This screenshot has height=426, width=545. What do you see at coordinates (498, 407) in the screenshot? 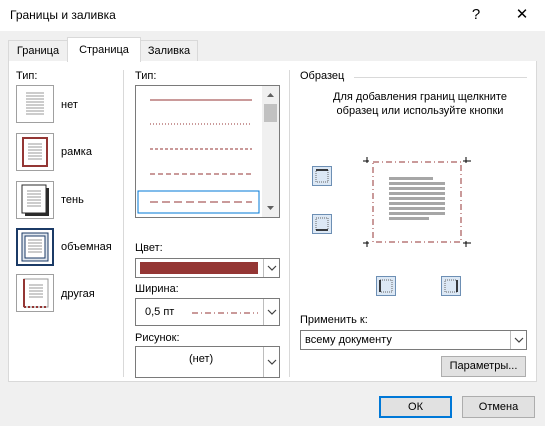
I see `cancel-button: Отмена` at bounding box center [498, 407].